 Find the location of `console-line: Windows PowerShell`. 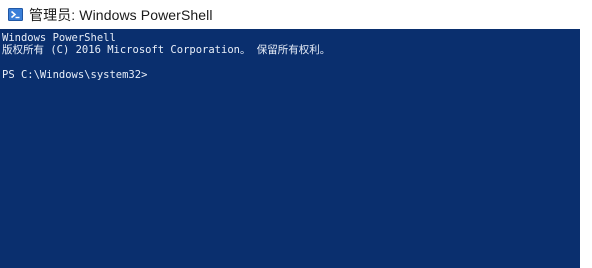

console-line: Windows PowerShell is located at coordinates (59, 38).